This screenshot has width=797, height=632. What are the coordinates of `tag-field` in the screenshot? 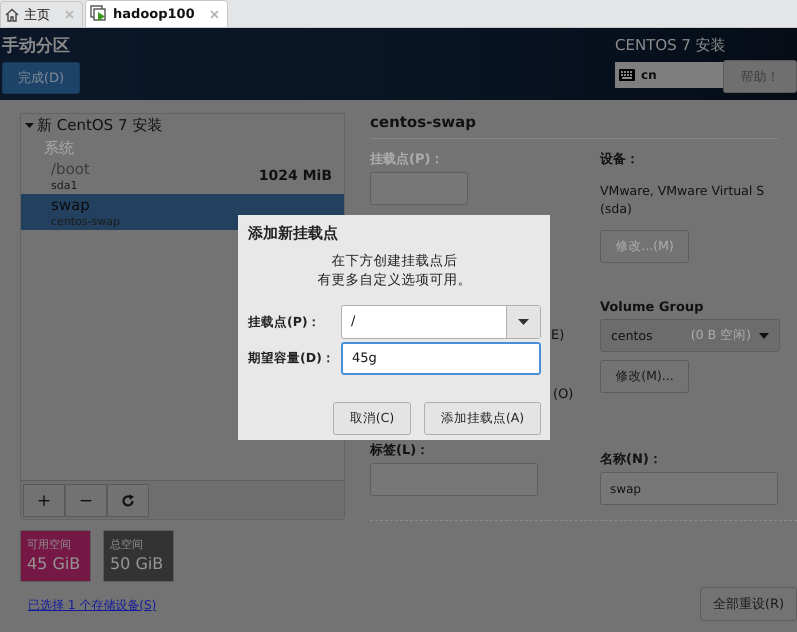 It's located at (454, 479).